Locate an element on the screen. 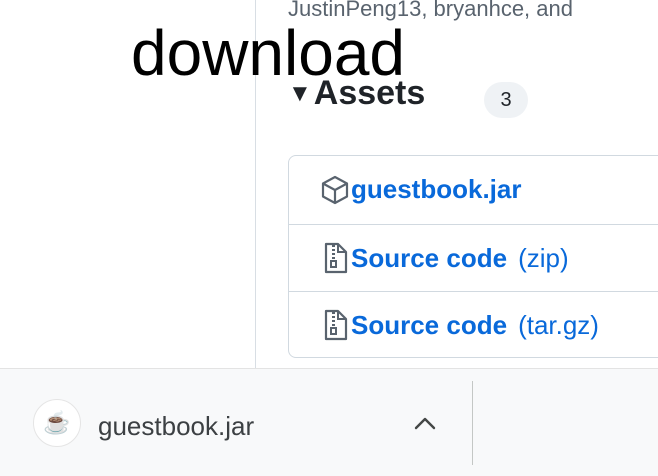  chevron-up-icon is located at coordinates (425, 423).